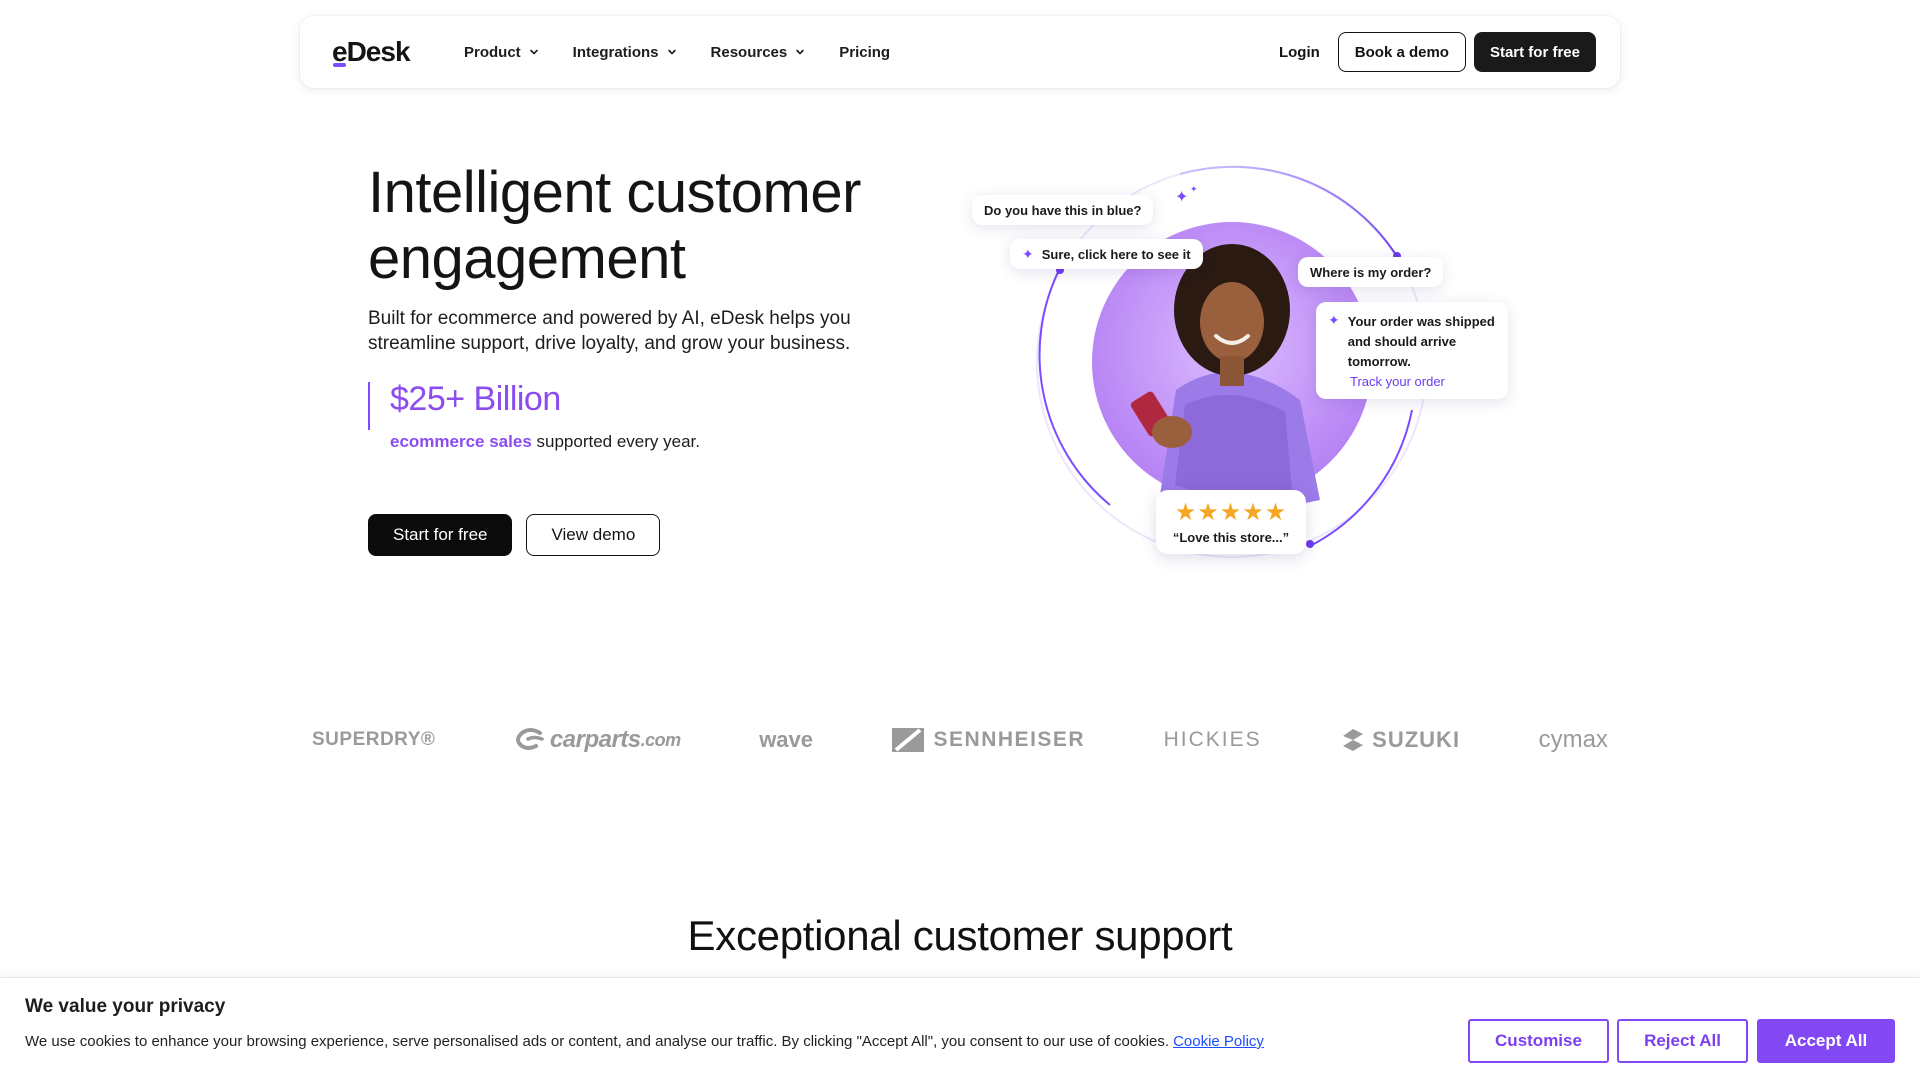 The image size is (1920, 1080). What do you see at coordinates (1682, 1041) in the screenshot?
I see `reject-all-button: Reject All` at bounding box center [1682, 1041].